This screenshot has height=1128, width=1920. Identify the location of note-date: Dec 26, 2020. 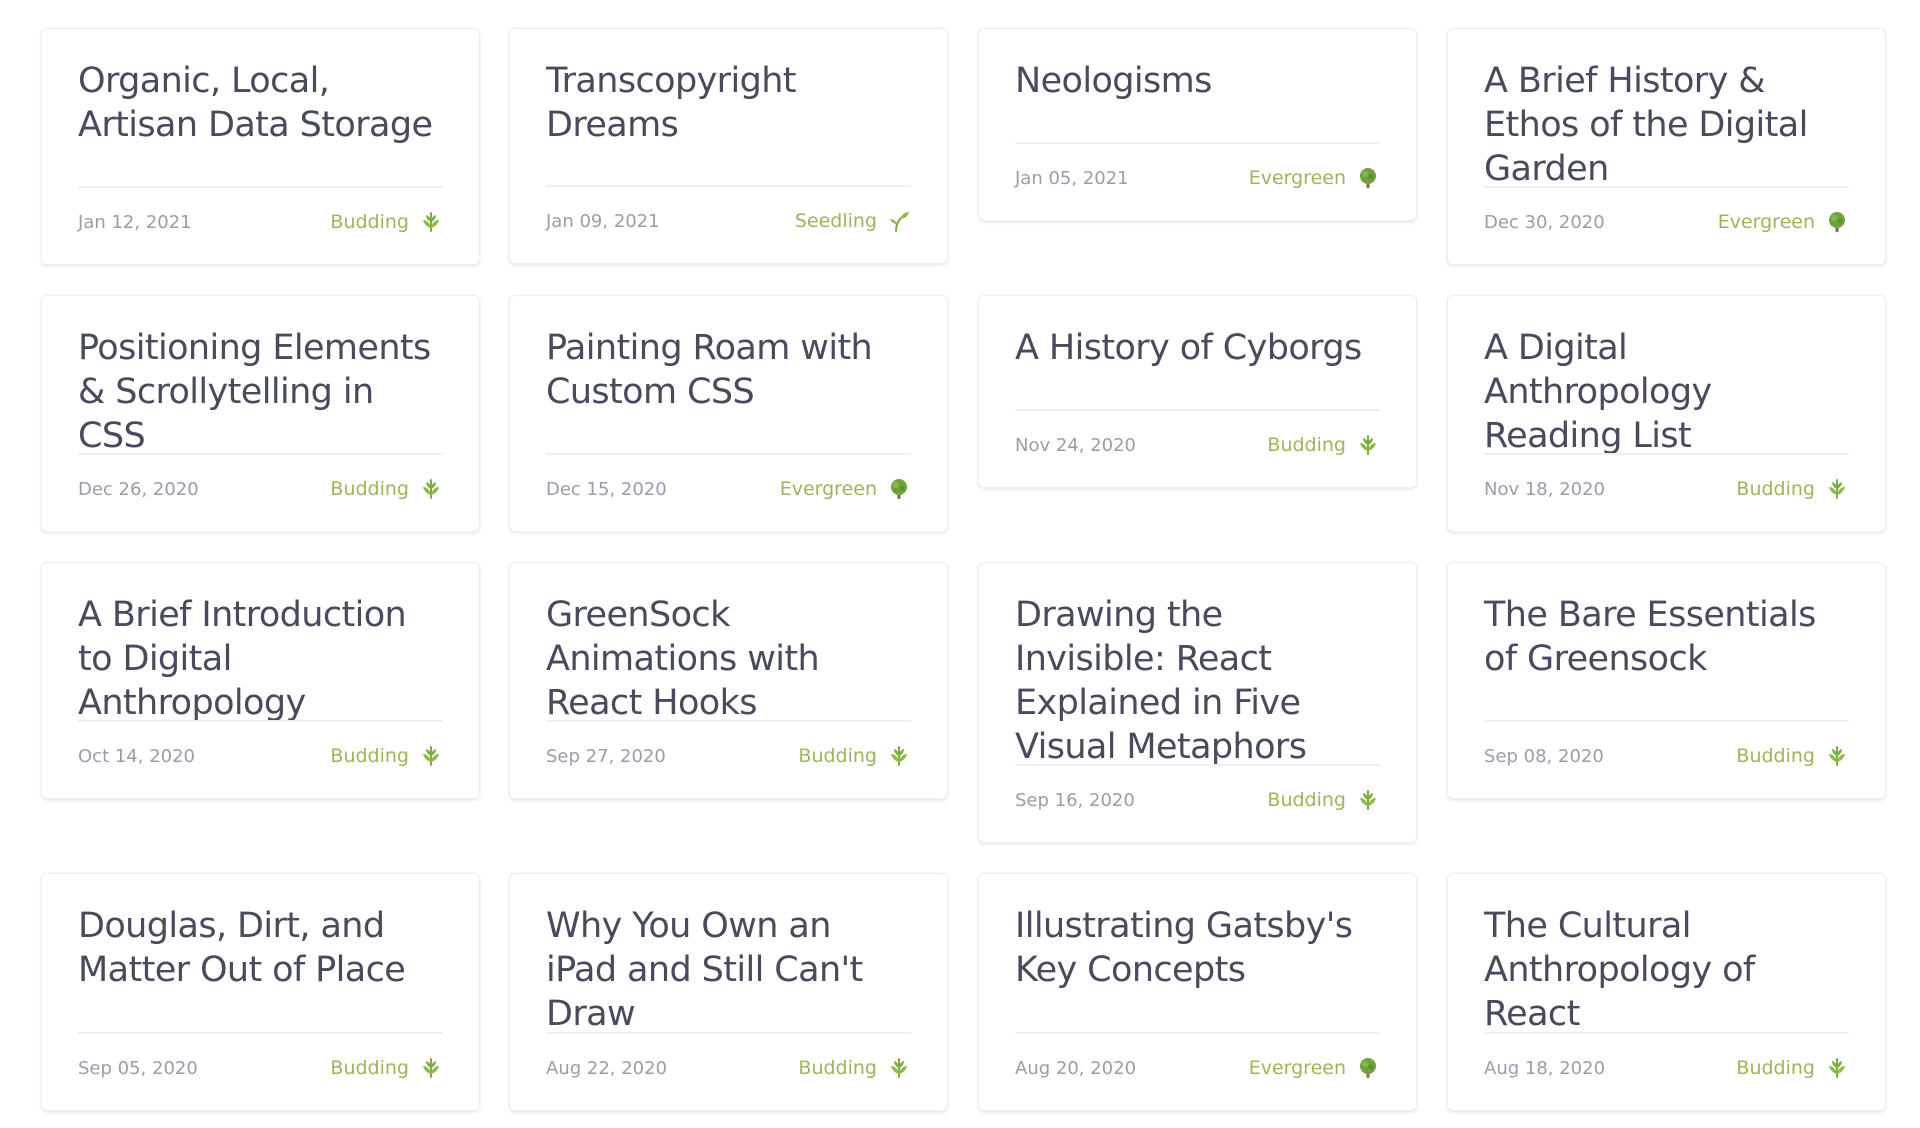
(138, 489).